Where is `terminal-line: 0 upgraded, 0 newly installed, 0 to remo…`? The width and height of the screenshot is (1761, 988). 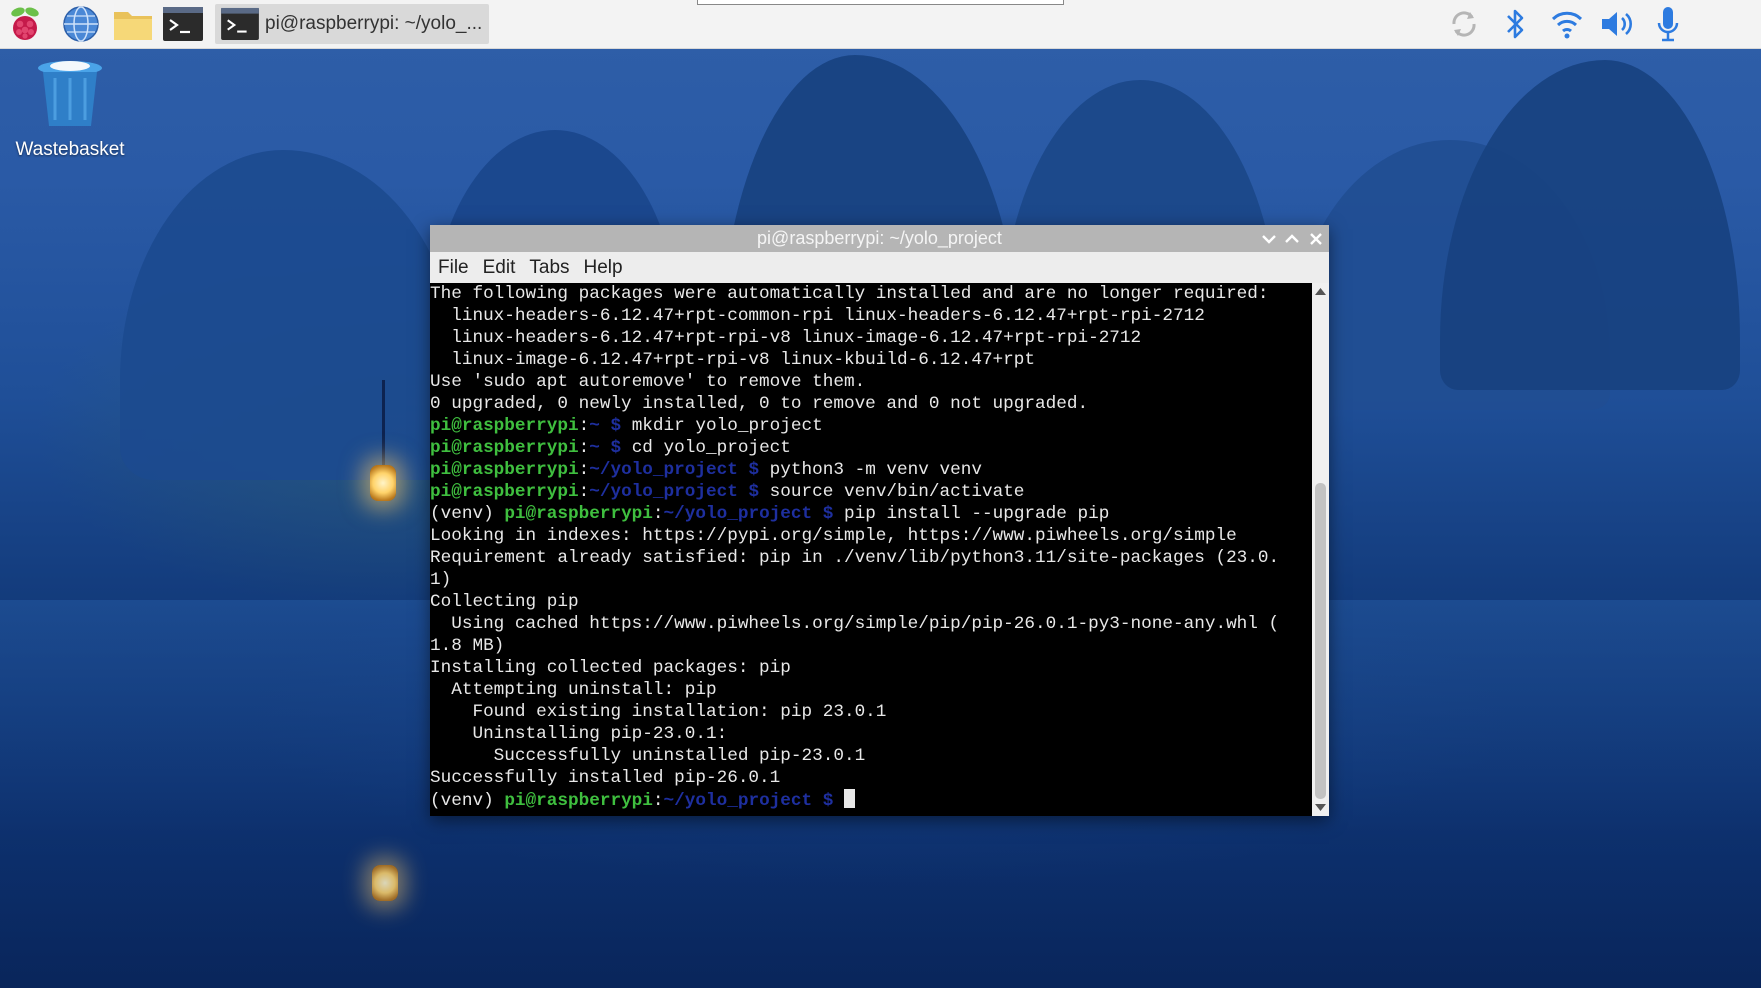
terminal-line: 0 upgraded, 0 newly installed, 0 to remo… is located at coordinates (871, 404).